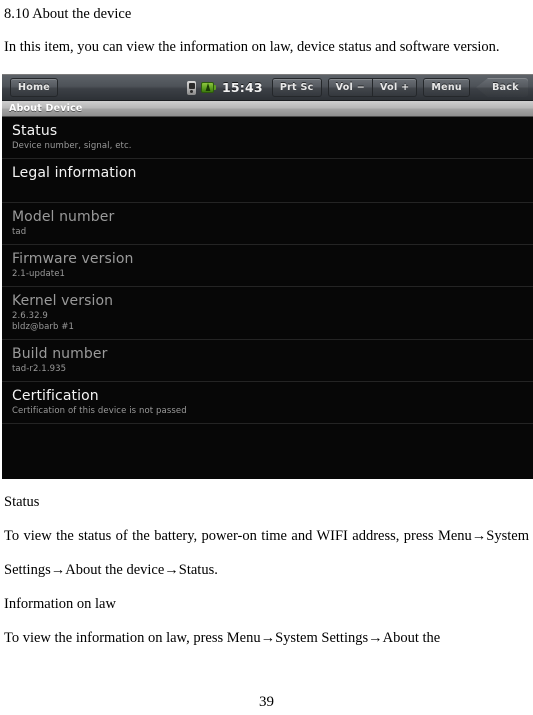 This screenshot has width=533, height=715. I want to click on status-heading: Status, so click(22, 502).